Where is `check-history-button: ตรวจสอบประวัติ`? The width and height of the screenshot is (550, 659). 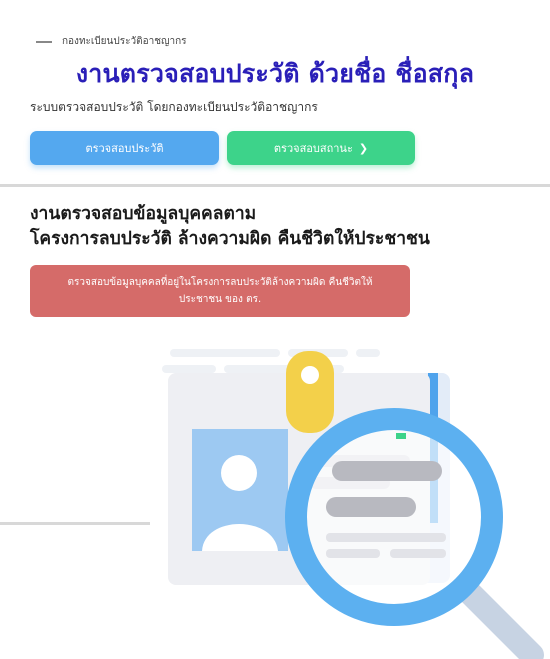 check-history-button: ตรวจสอบประวัติ is located at coordinates (124, 148).